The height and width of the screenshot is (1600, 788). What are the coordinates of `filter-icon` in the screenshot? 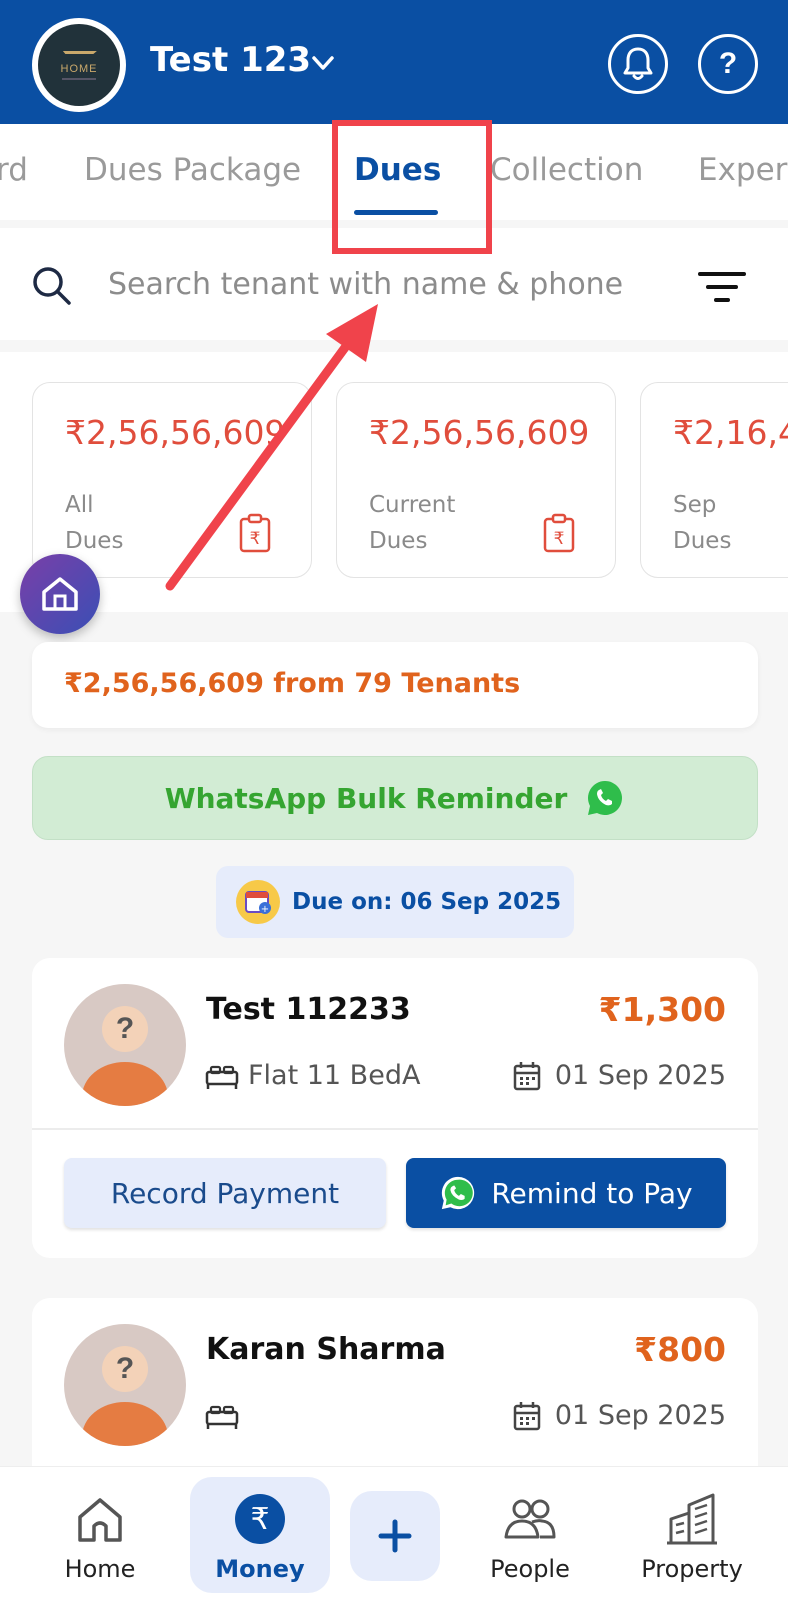 It's located at (722, 288).